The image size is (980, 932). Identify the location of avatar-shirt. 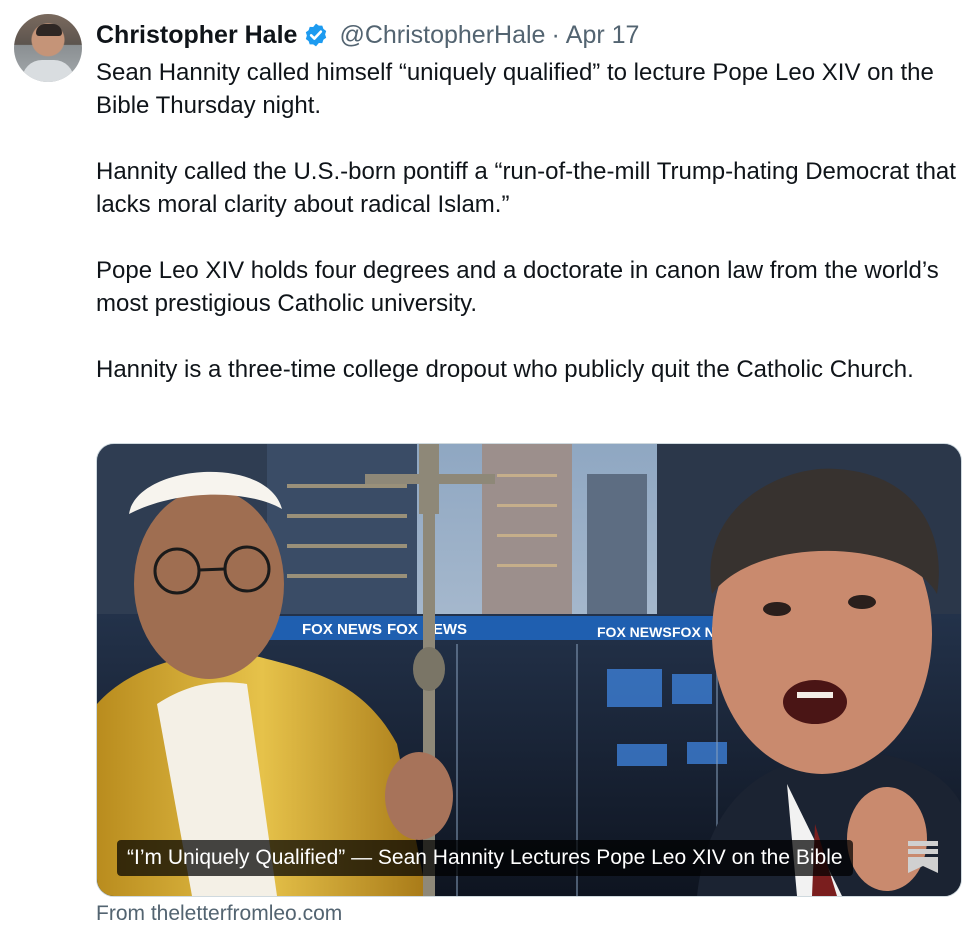
(48, 71).